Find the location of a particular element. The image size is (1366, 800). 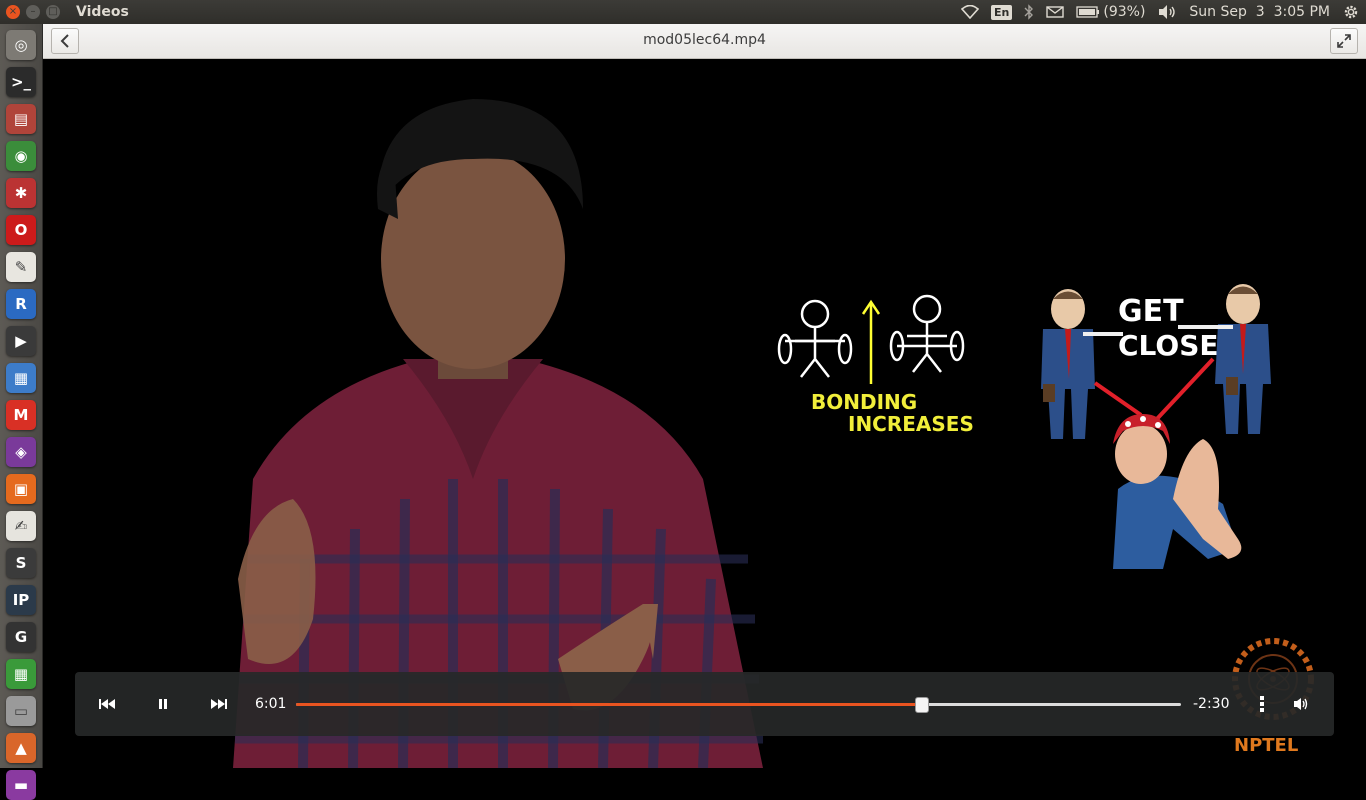

opera-icon: O is located at coordinates (21, 230).